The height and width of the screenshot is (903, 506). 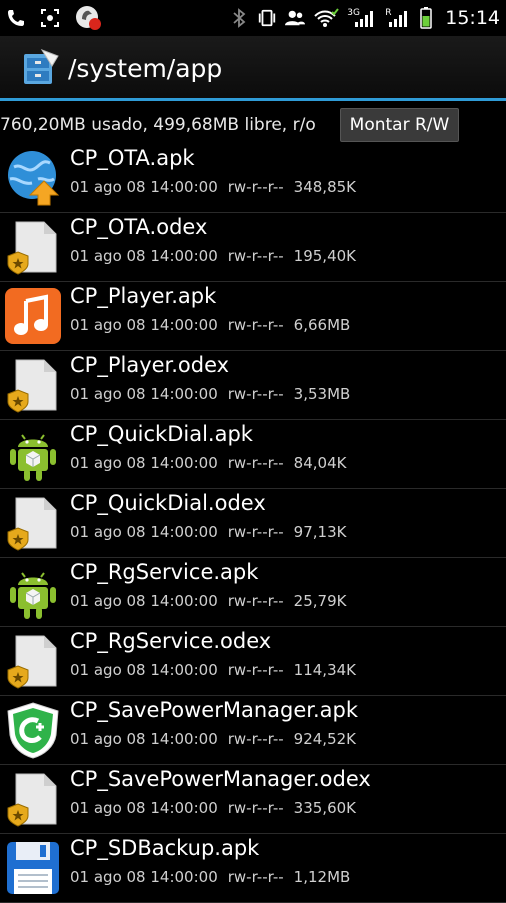 What do you see at coordinates (239, 18) in the screenshot?
I see `bluetooth-icon` at bounding box center [239, 18].